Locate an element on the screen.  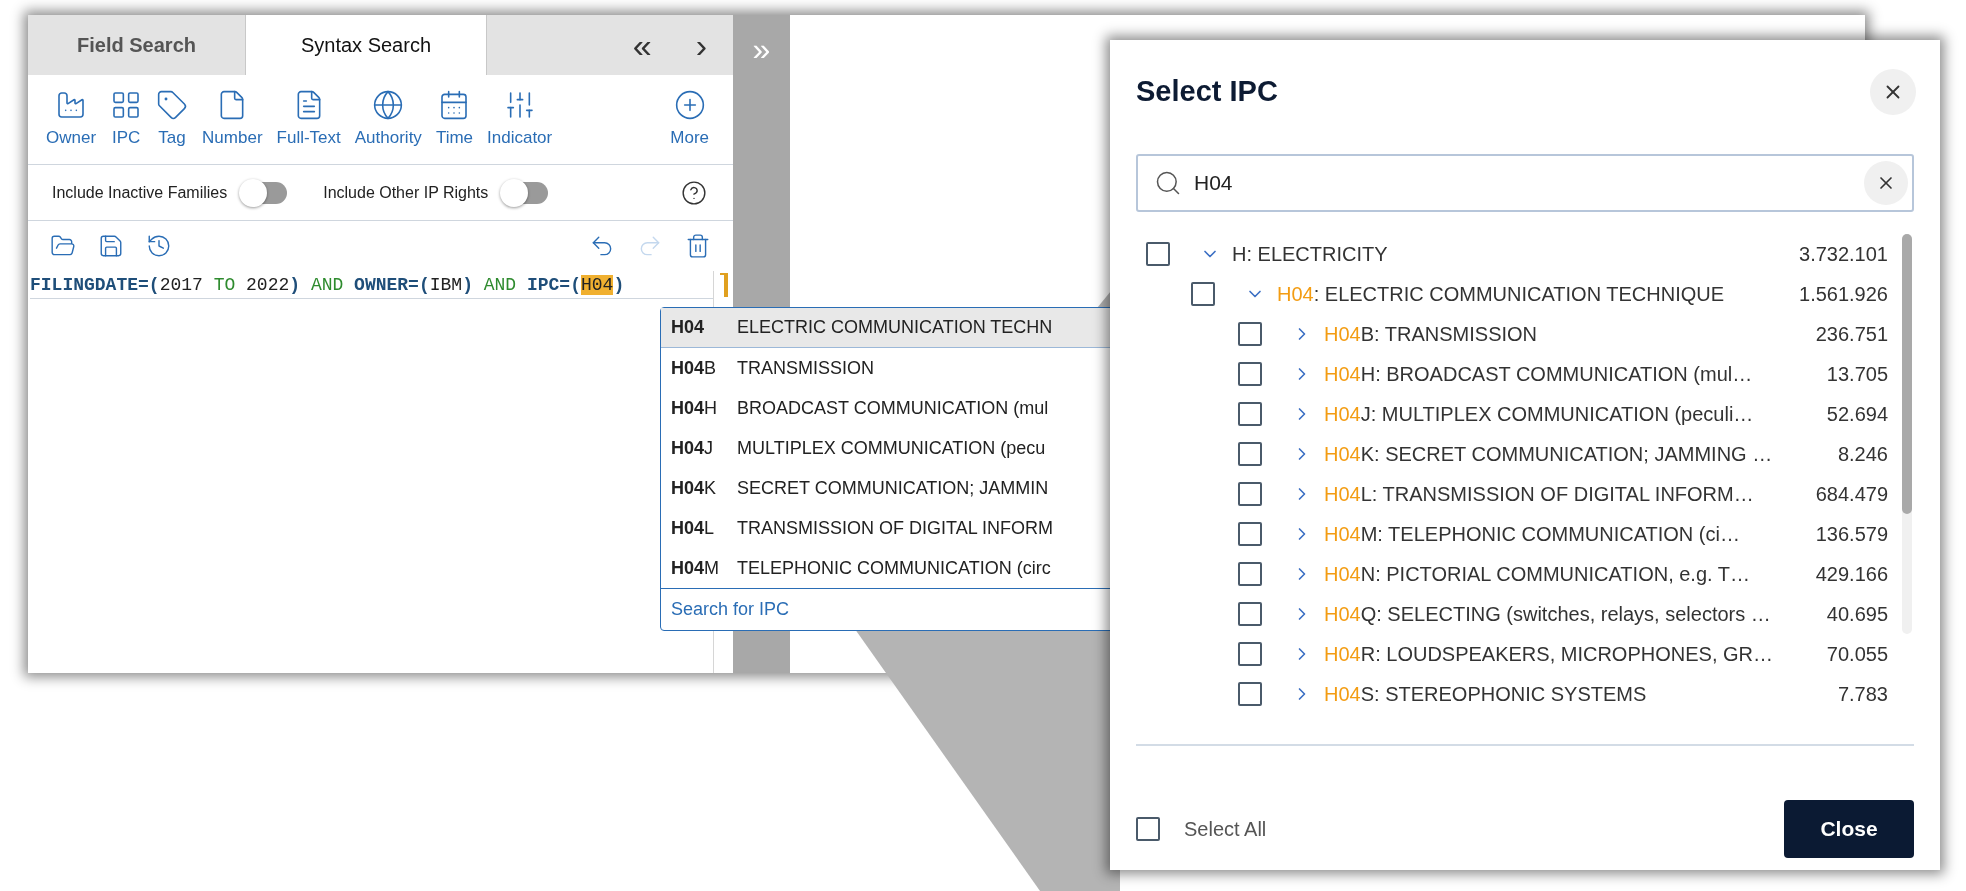
toolbar-button: Owner is located at coordinates (71, 119).